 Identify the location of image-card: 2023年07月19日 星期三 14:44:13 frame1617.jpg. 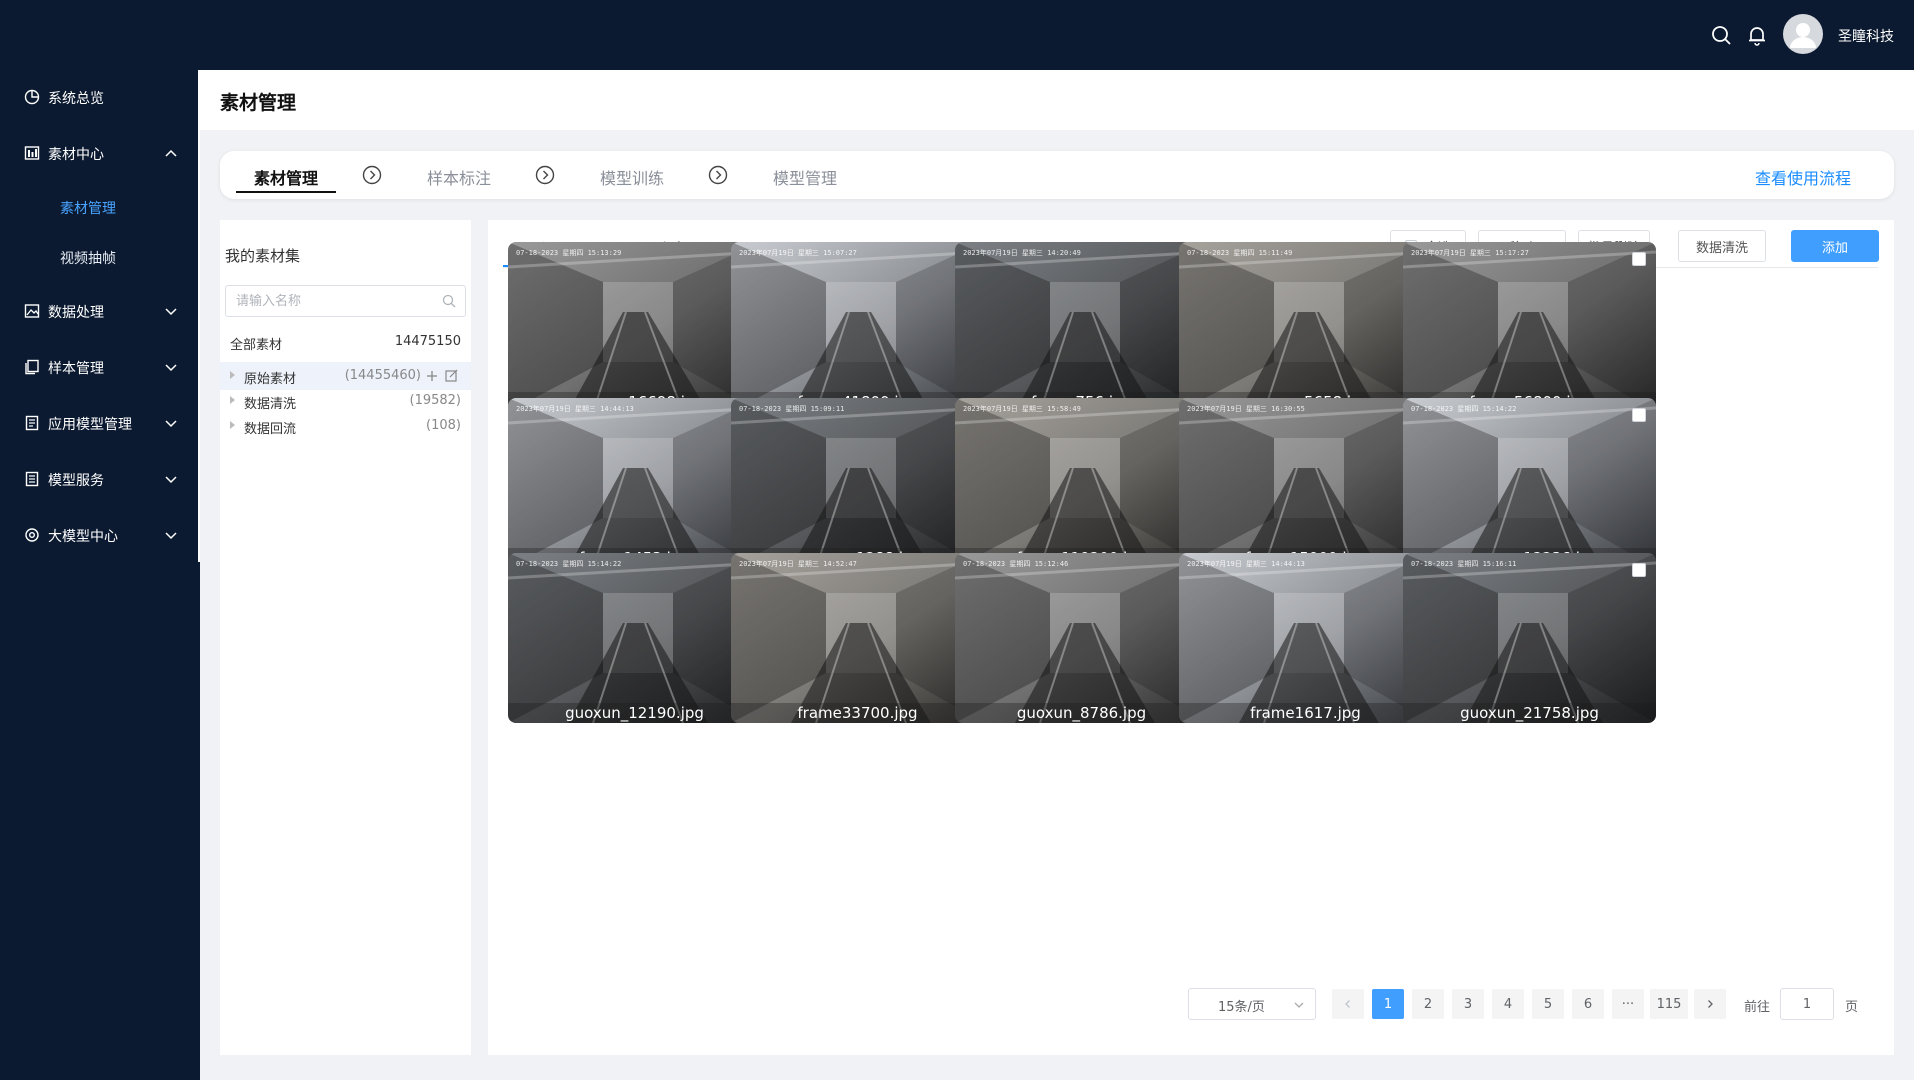
(1305, 638).